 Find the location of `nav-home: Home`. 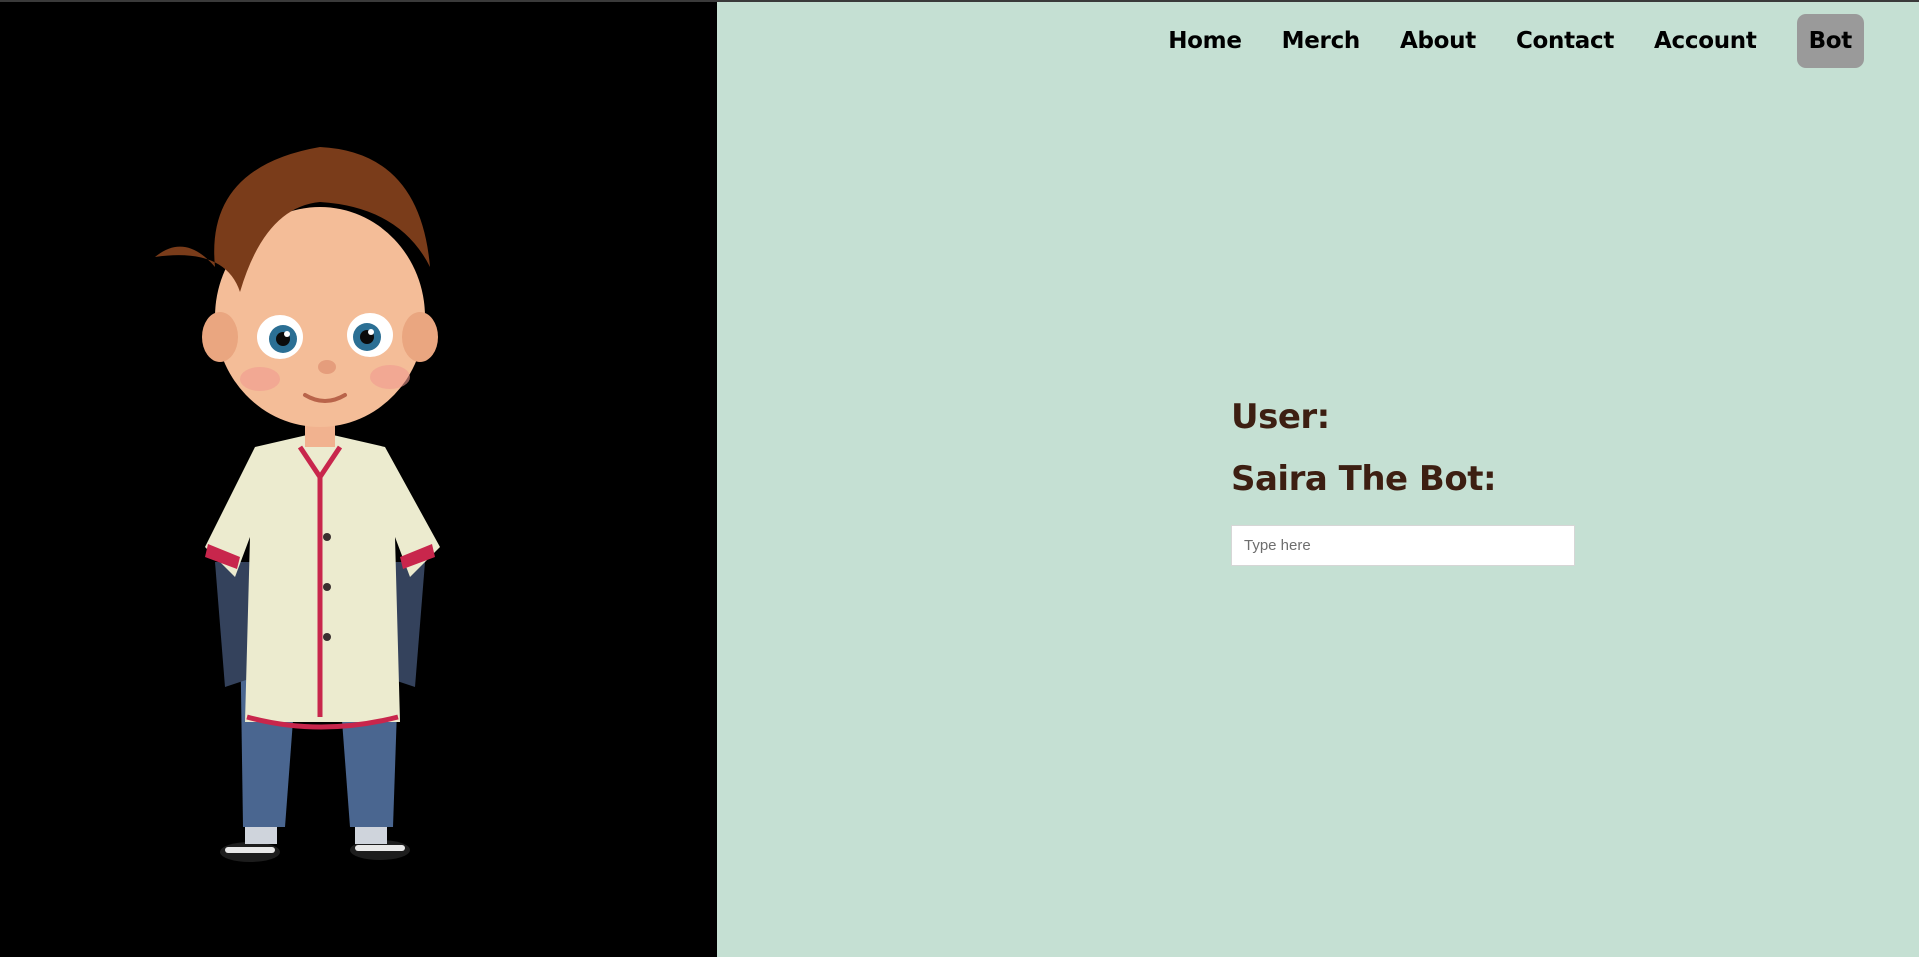

nav-home: Home is located at coordinates (1204, 41).